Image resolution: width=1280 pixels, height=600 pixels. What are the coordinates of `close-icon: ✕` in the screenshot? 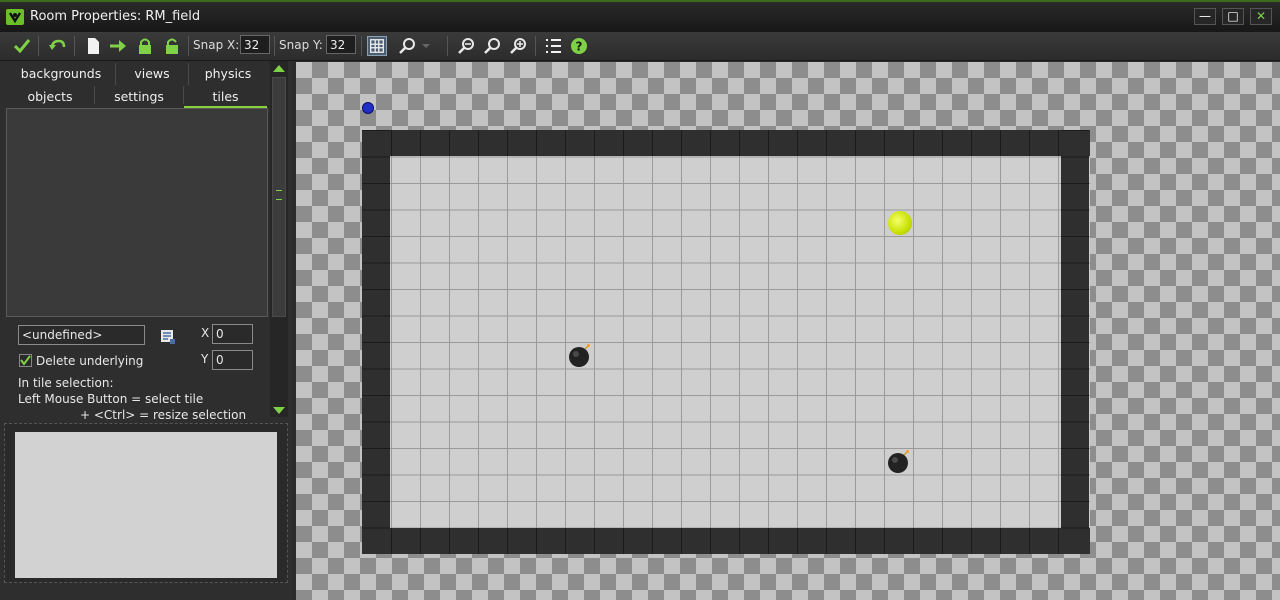 It's located at (1261, 16).